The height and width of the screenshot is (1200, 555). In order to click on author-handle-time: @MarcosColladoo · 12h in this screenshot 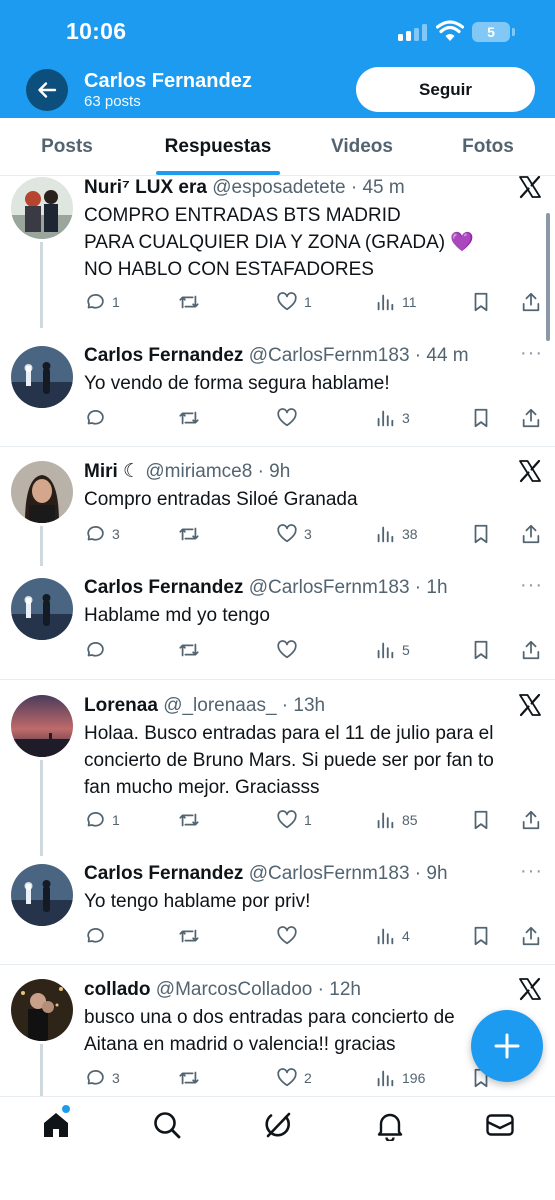, I will do `click(258, 989)`.